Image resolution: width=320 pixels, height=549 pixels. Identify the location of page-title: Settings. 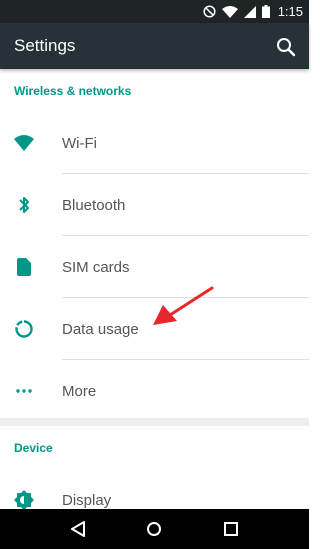
(45, 45).